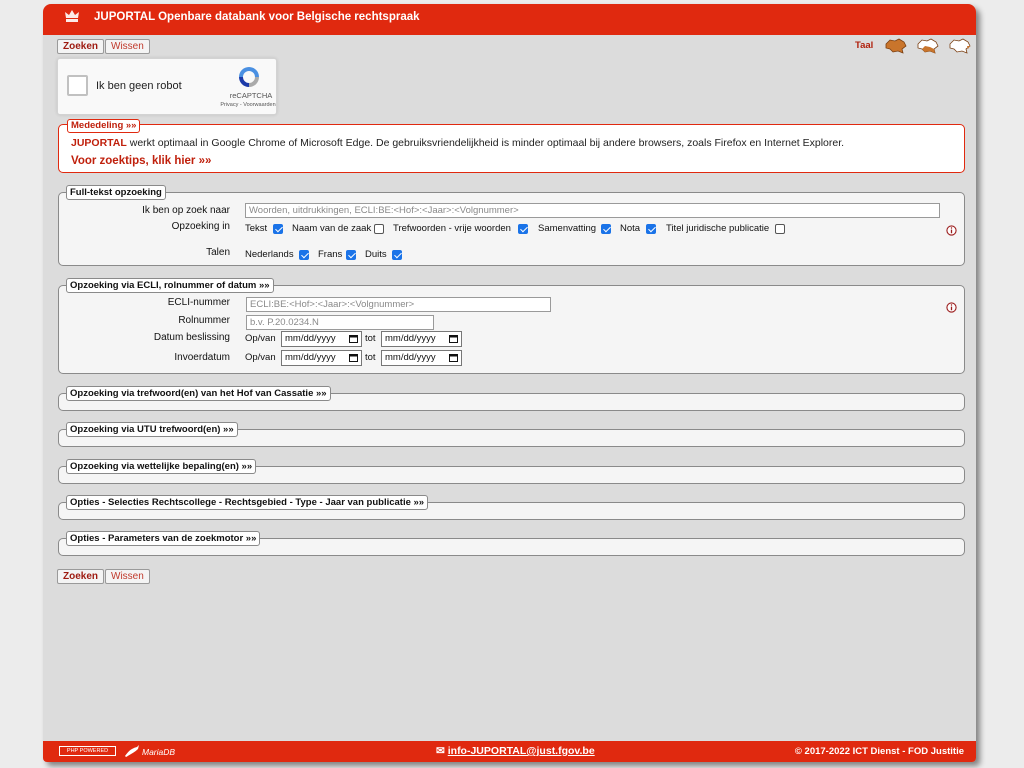 This screenshot has height=768, width=1024. I want to click on language-label: Taal, so click(864, 45).